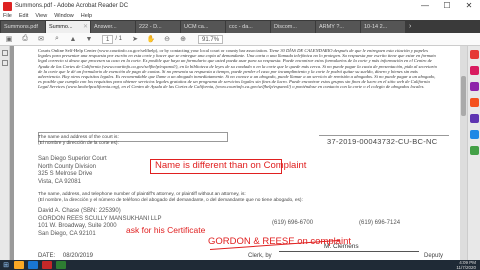 The image size is (480, 270). What do you see at coordinates (474, 118) in the screenshot?
I see `fill-sign-icon` at bounding box center [474, 118].